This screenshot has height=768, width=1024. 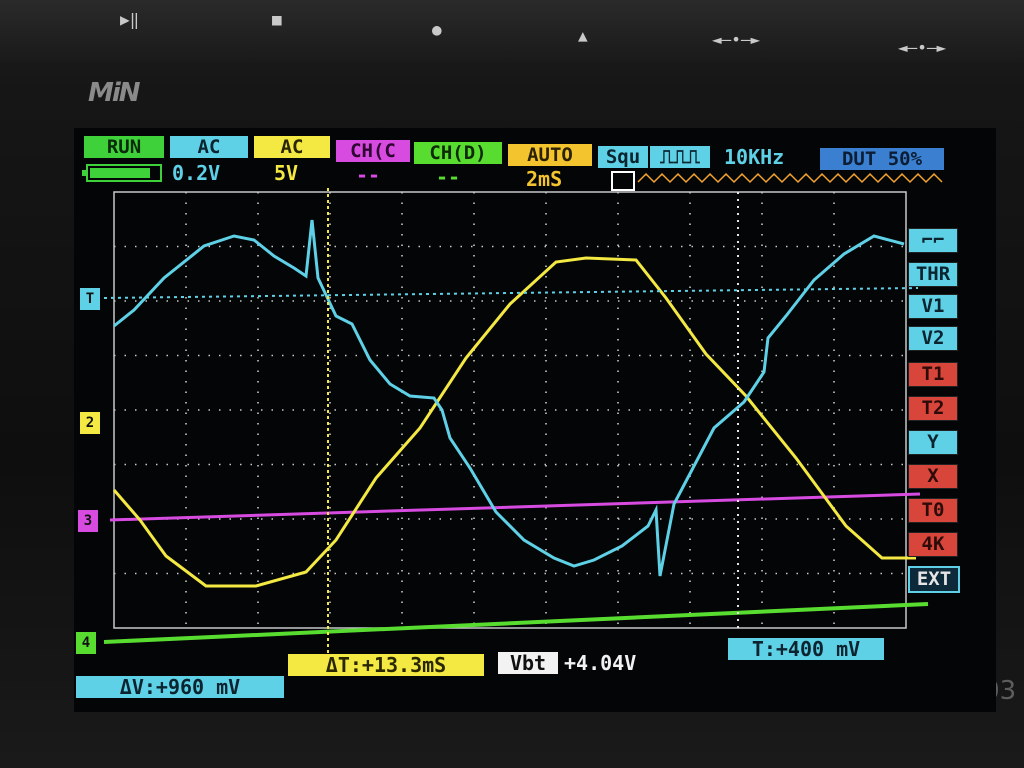 What do you see at coordinates (511, 293) in the screenshot?
I see `trigger-level-line` at bounding box center [511, 293].